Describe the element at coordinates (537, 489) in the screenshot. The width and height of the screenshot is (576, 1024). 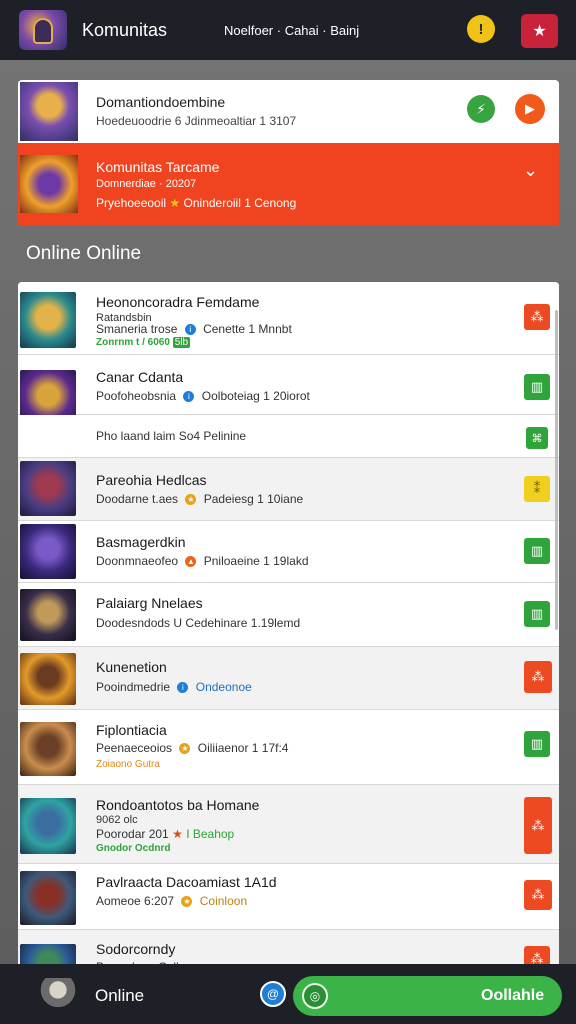
I see `favorite-button: ⁑` at that location.